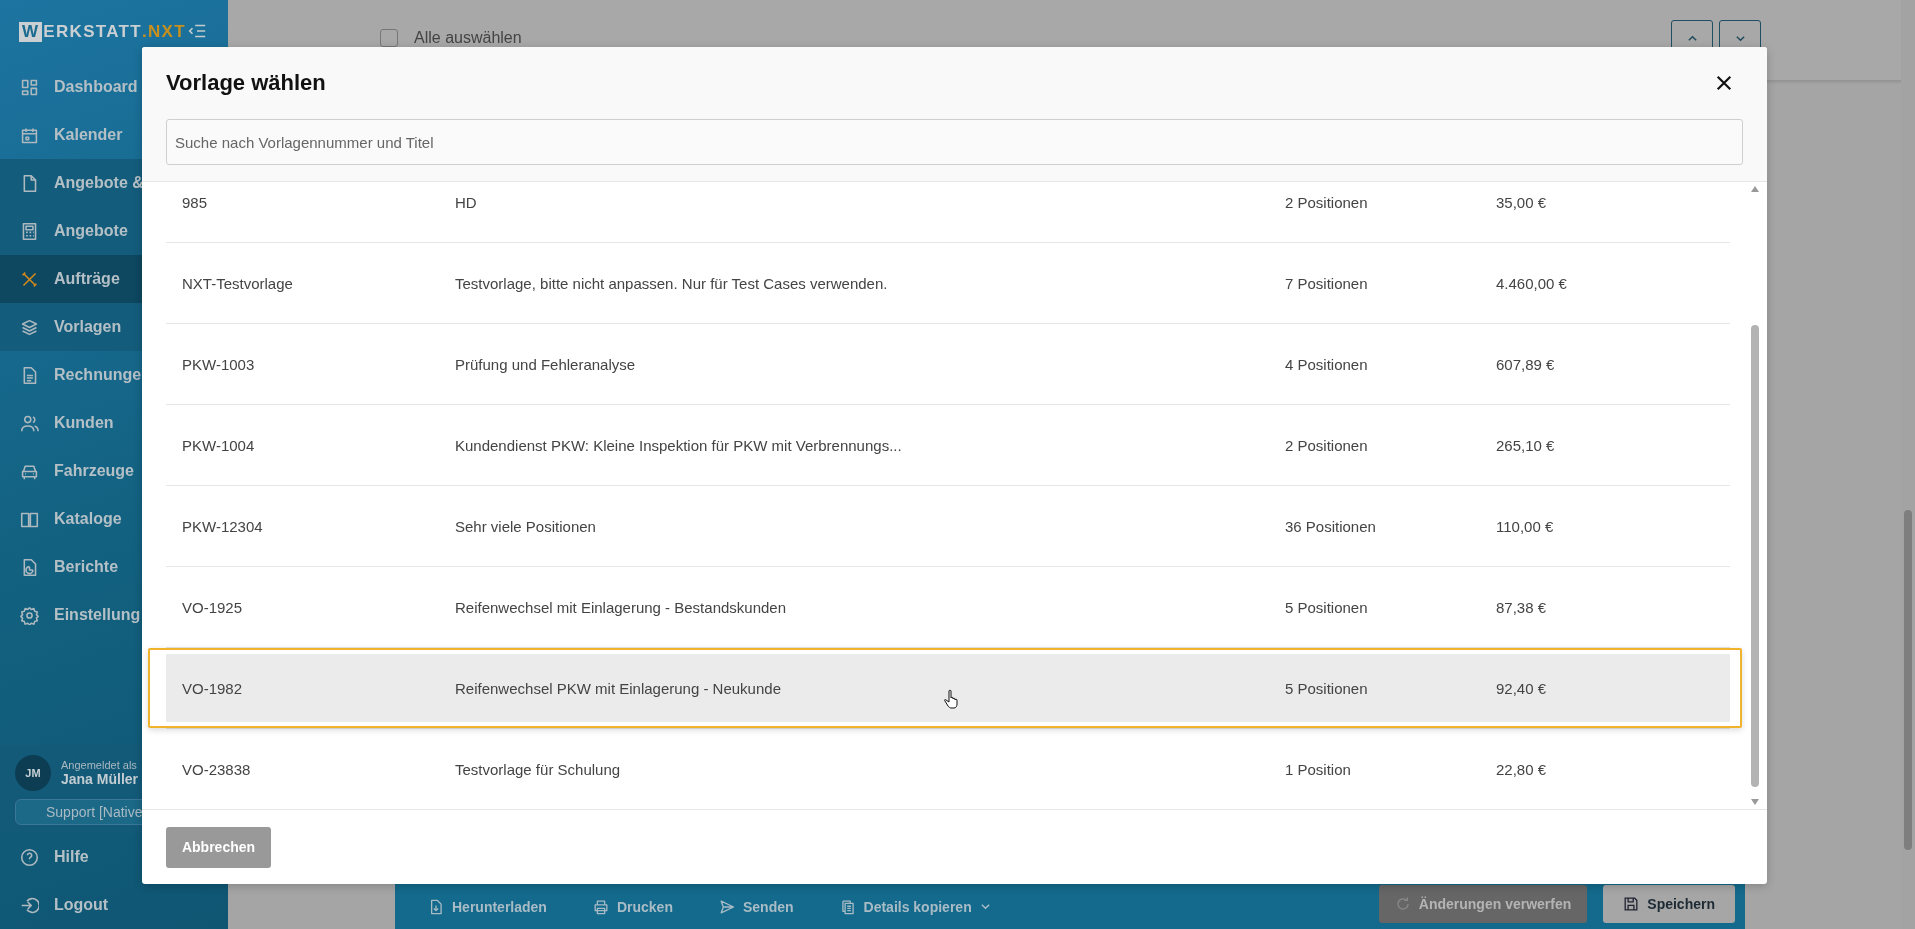  Describe the element at coordinates (212, 688) in the screenshot. I see `table-cell-text: VO-1982` at that location.